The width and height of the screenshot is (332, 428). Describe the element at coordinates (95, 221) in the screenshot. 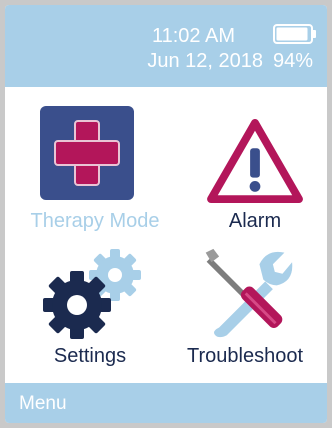

I see `therapy-mode-label: Therapy Mode` at that location.